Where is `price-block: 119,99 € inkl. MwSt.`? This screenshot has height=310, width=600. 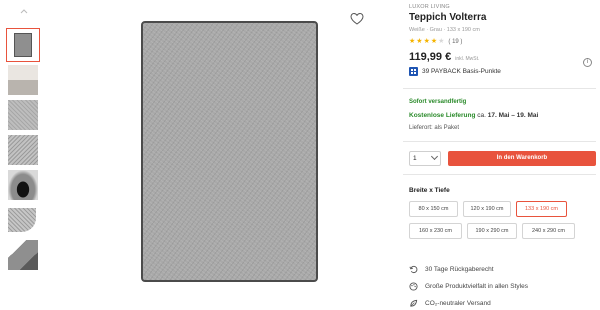 price-block: 119,99 € inkl. MwSt. is located at coordinates (444, 57).